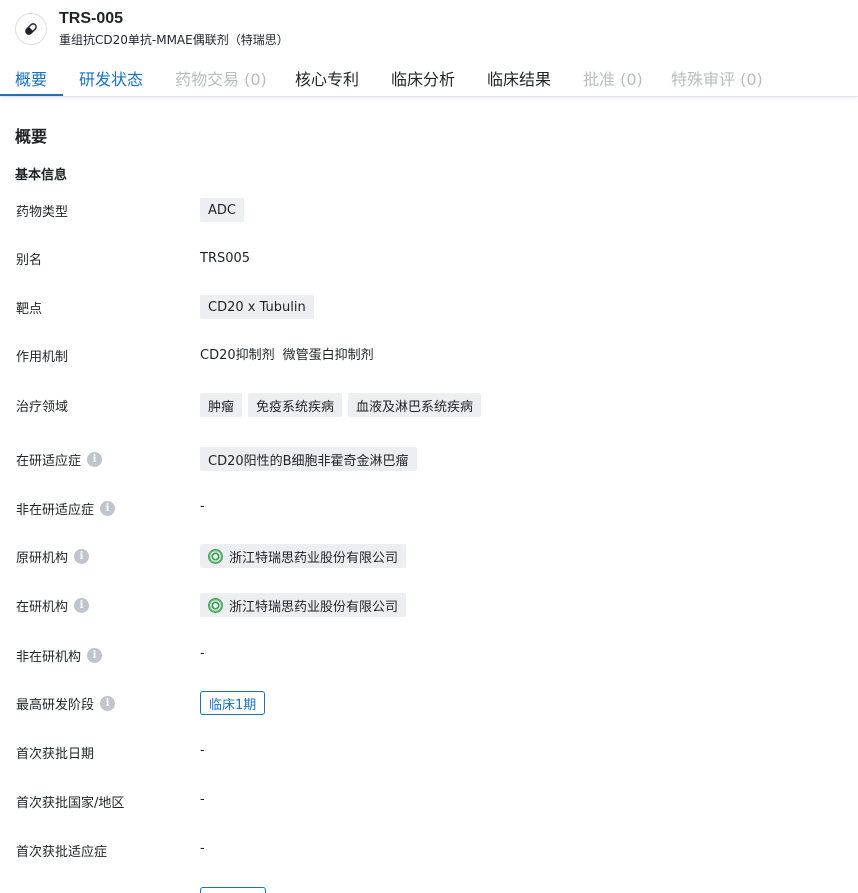 This screenshot has width=858, height=893. Describe the element at coordinates (717, 78) in the screenshot. I see `tab-special-review: 特殊审评 (0)` at that location.